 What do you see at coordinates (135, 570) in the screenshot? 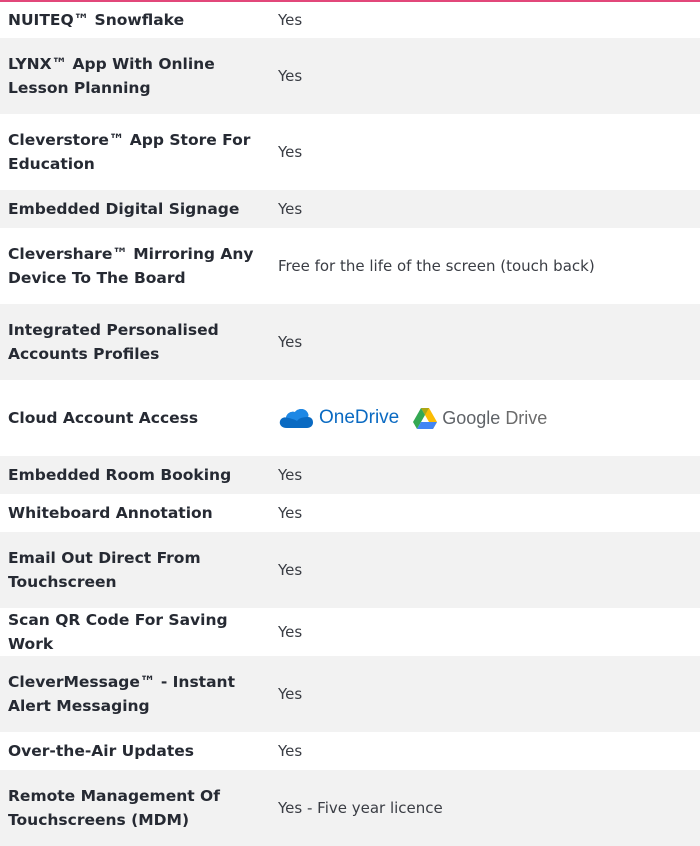
I see `feature-name: Email Out Direct From Touchscreen` at bounding box center [135, 570].